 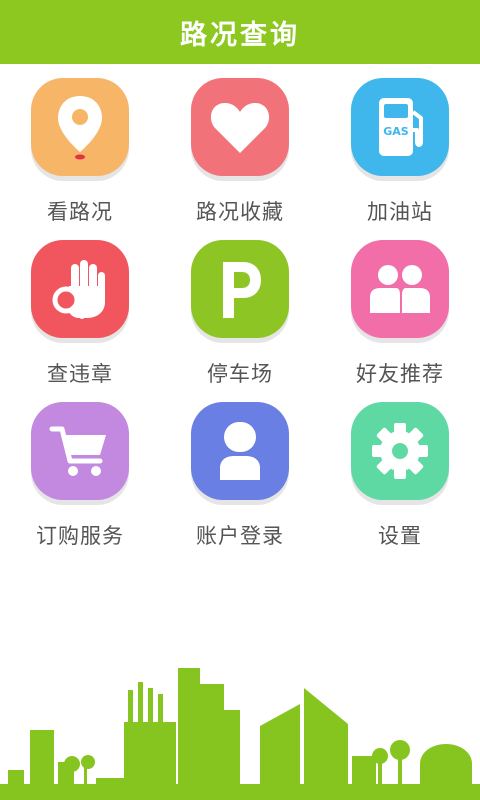 What do you see at coordinates (400, 374) in the screenshot?
I see `menu-label: 好友推荐` at bounding box center [400, 374].